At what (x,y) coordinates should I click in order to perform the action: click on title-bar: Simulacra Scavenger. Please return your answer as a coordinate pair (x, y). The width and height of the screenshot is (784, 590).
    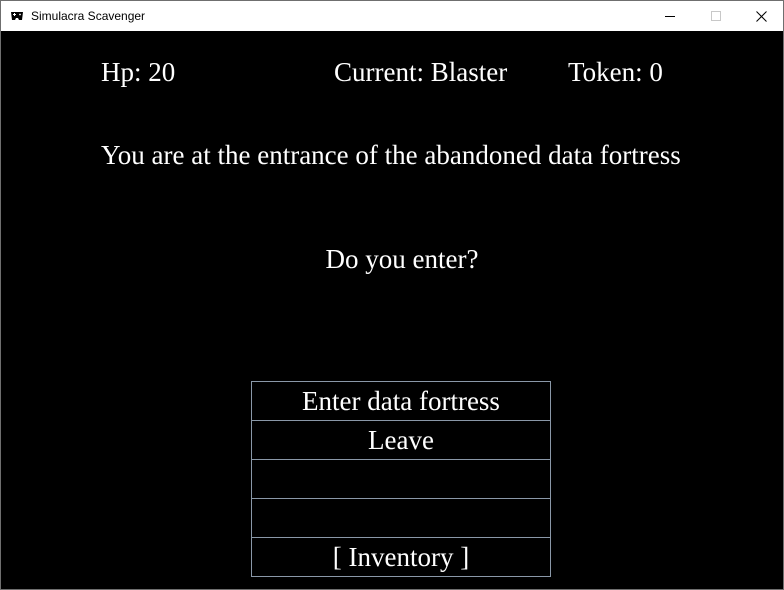
    Looking at the image, I should click on (392, 16).